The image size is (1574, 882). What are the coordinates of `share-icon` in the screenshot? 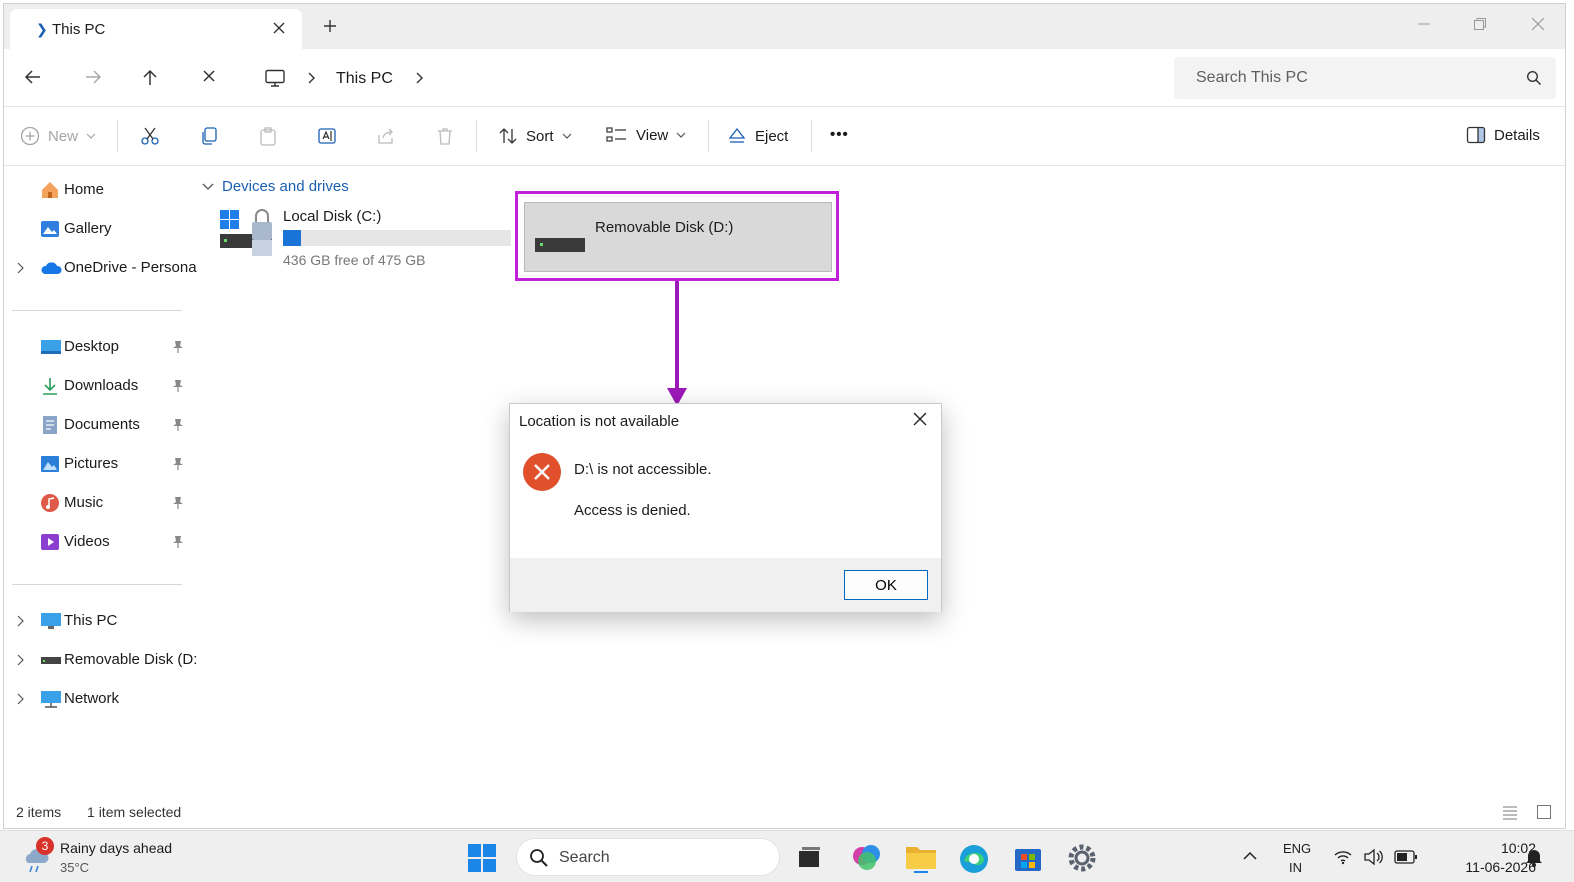 It's located at (386, 136).